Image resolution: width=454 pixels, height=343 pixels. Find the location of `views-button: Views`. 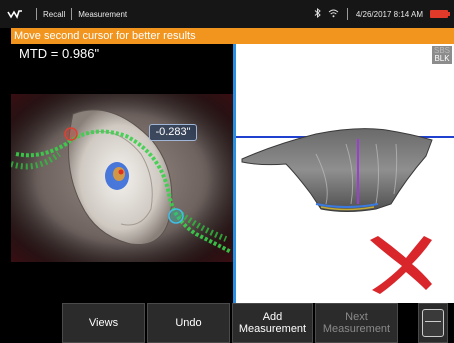

views-button: Views is located at coordinates (103, 323).